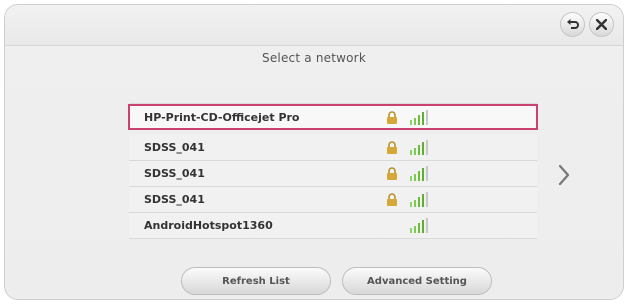 The image size is (630, 306). What do you see at coordinates (208, 225) in the screenshot?
I see `network-name: AndroidHotspot1360` at bounding box center [208, 225].